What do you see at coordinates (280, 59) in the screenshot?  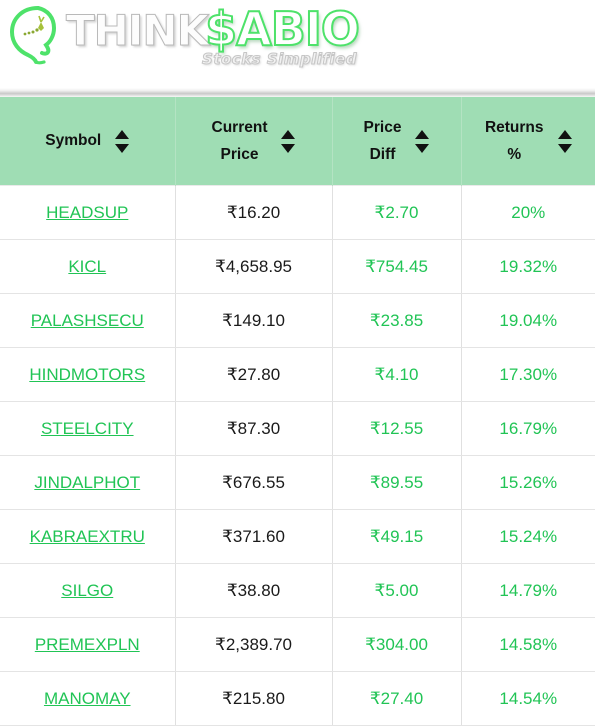 I see `brand-tagline: Stocks Simplified` at bounding box center [280, 59].